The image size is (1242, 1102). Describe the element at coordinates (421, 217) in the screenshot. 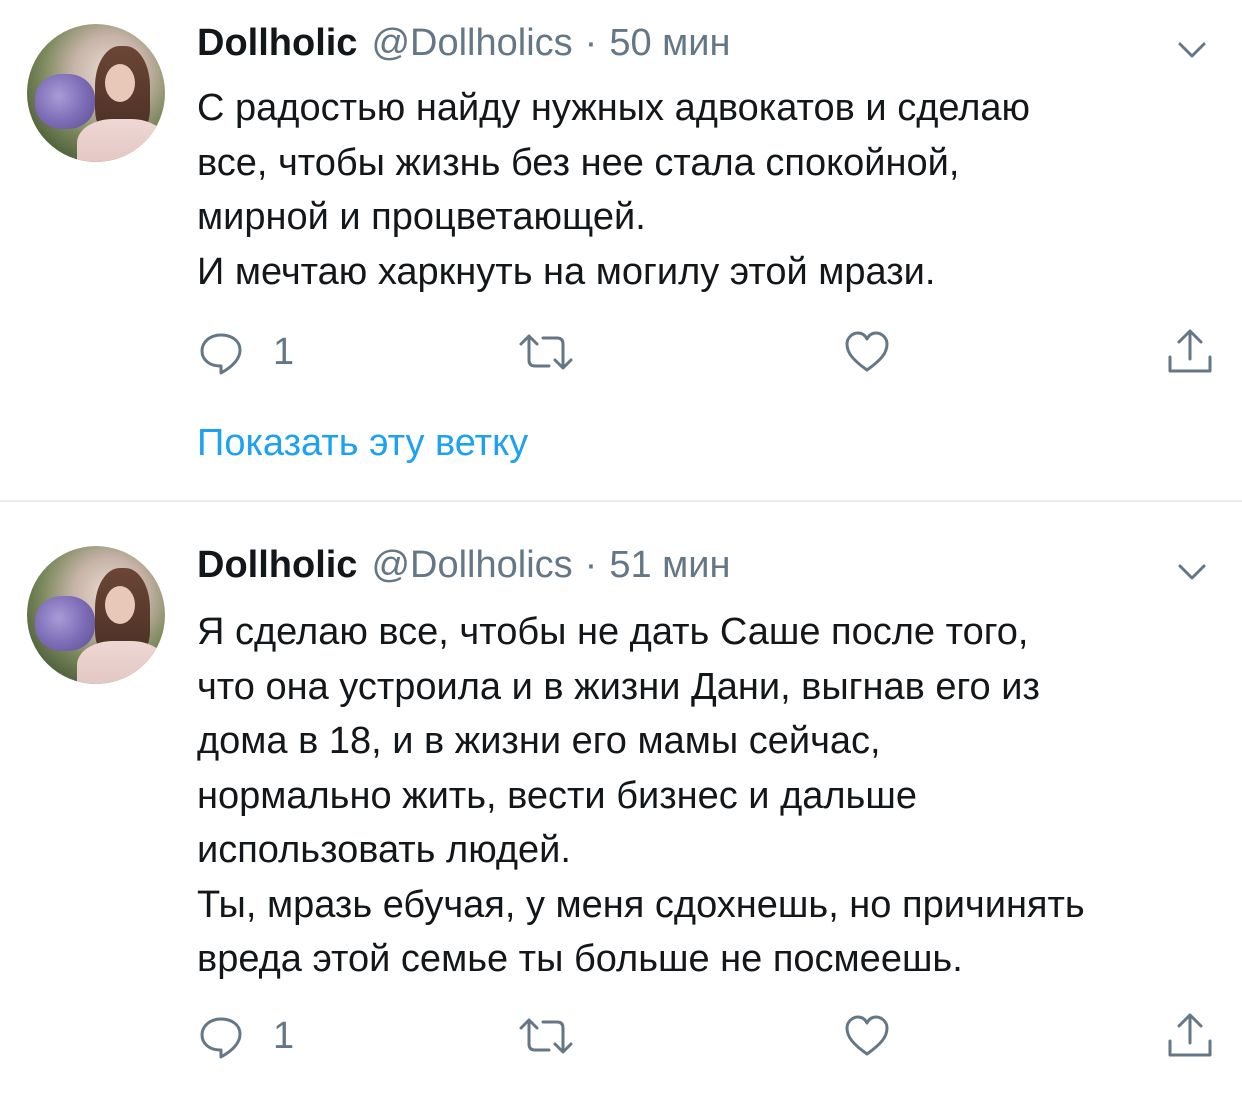

I see `tweet-text-line: мирной и процветающей.` at that location.